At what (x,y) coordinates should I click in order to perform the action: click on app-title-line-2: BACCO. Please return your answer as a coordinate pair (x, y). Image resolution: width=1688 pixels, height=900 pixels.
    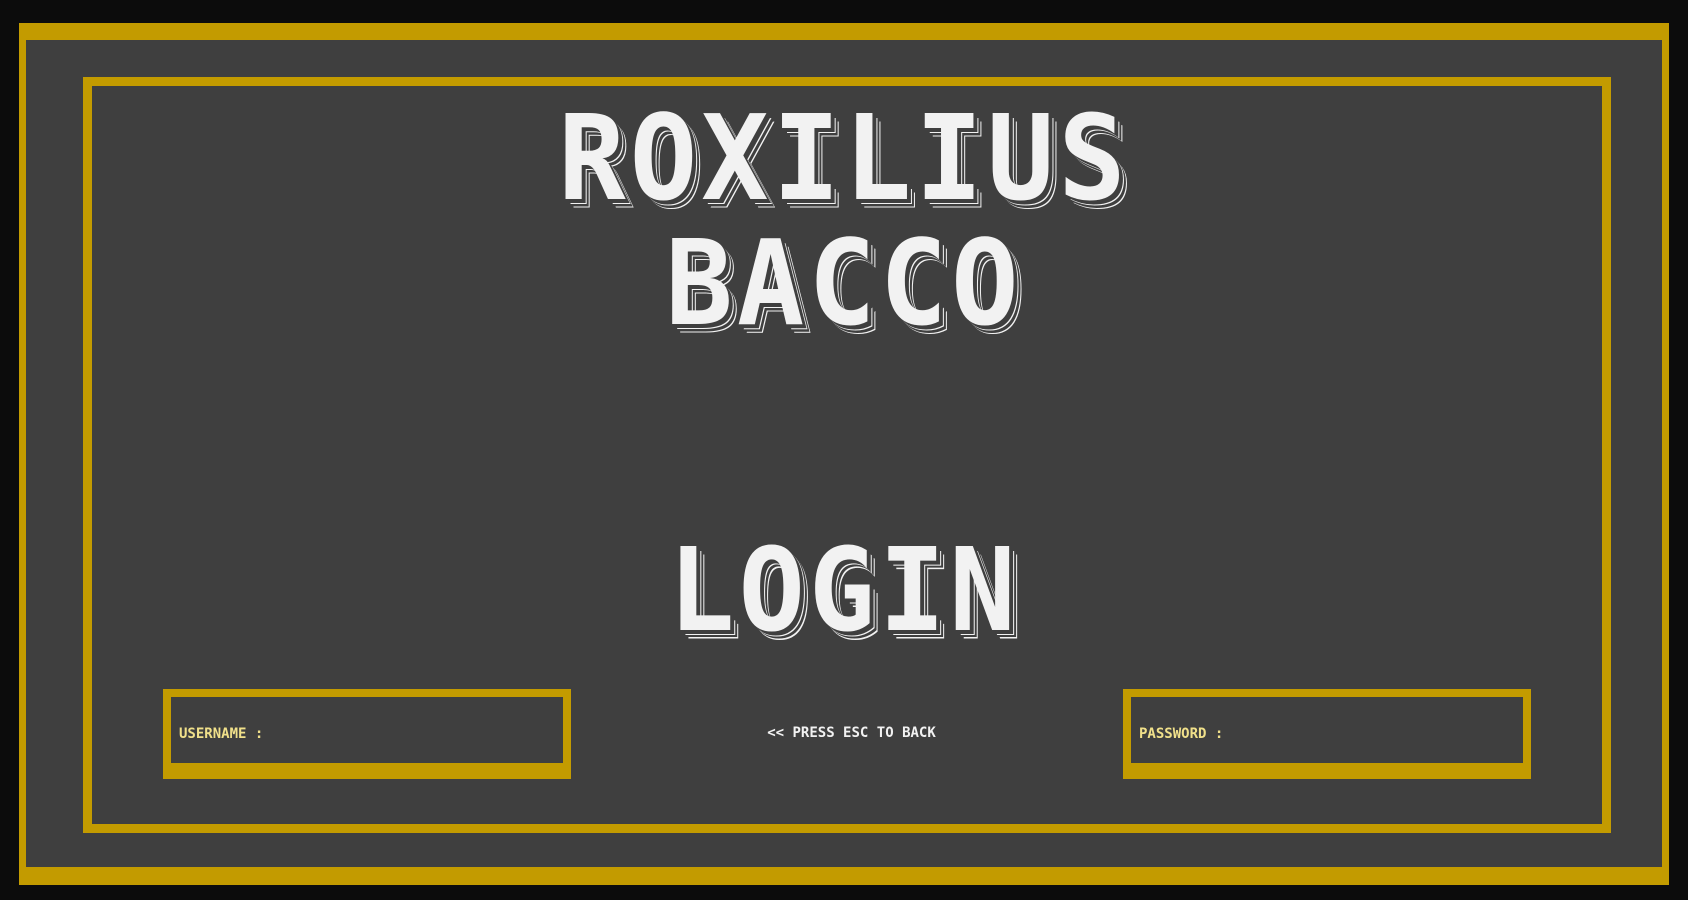
    Looking at the image, I should click on (844, 284).